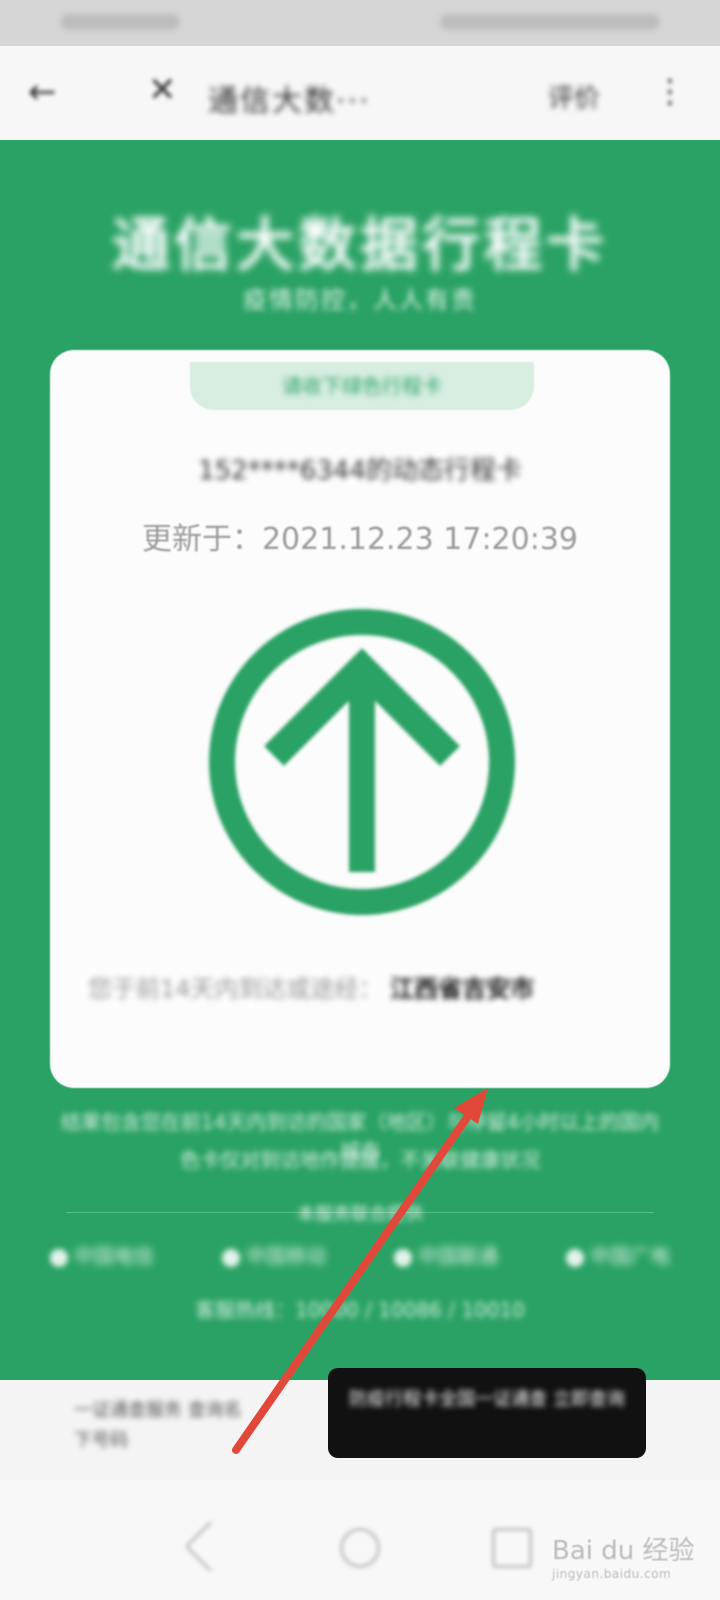  Describe the element at coordinates (618, 1254) in the screenshot. I see `operator-link-broadcast: 中国广电` at that location.